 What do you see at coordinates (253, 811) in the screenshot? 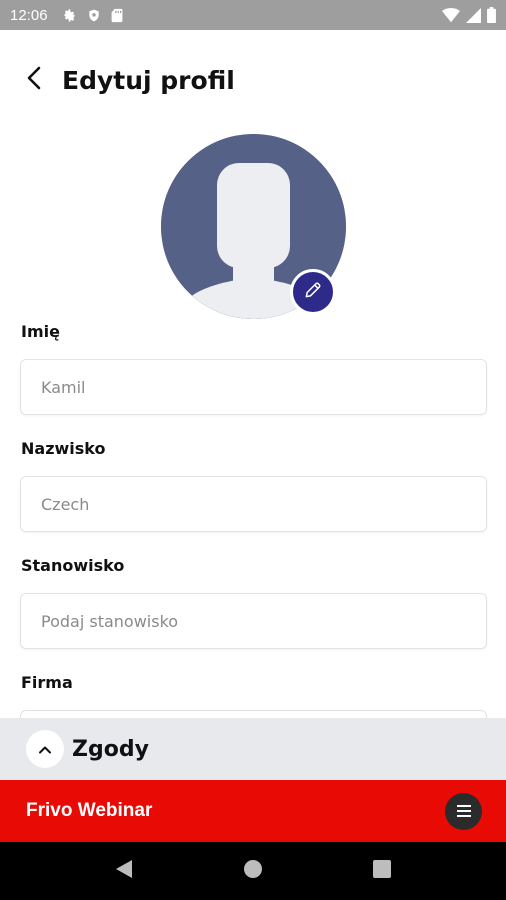
I see `brand-bar: Frivo Webinar` at bounding box center [253, 811].